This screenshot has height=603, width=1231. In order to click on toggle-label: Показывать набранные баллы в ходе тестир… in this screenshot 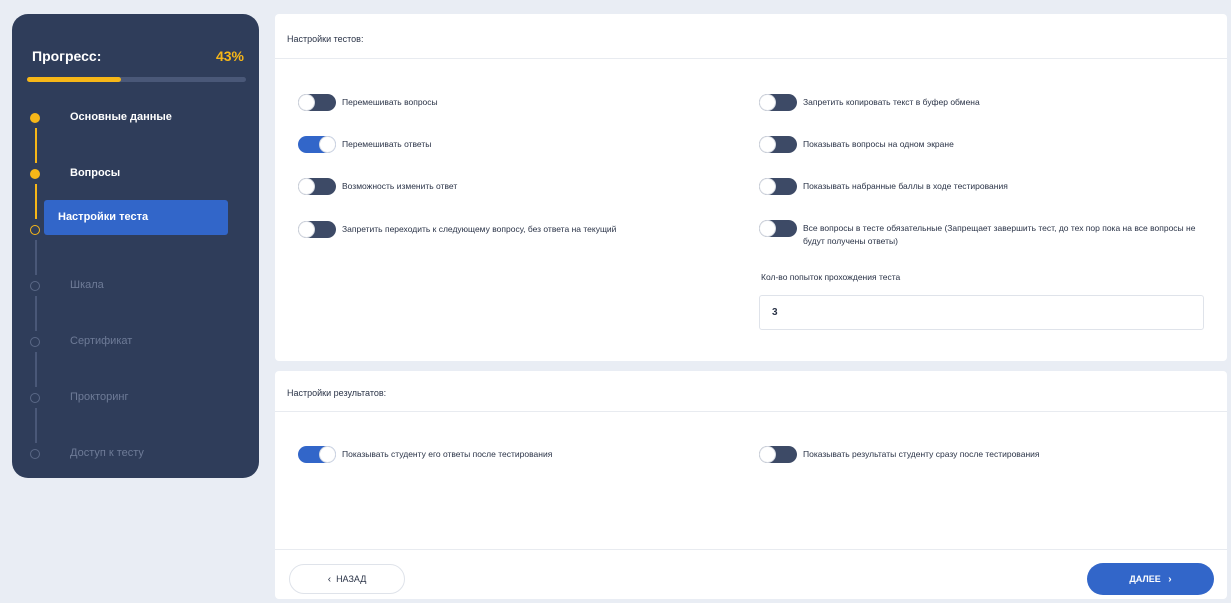, I will do `click(905, 186)`.